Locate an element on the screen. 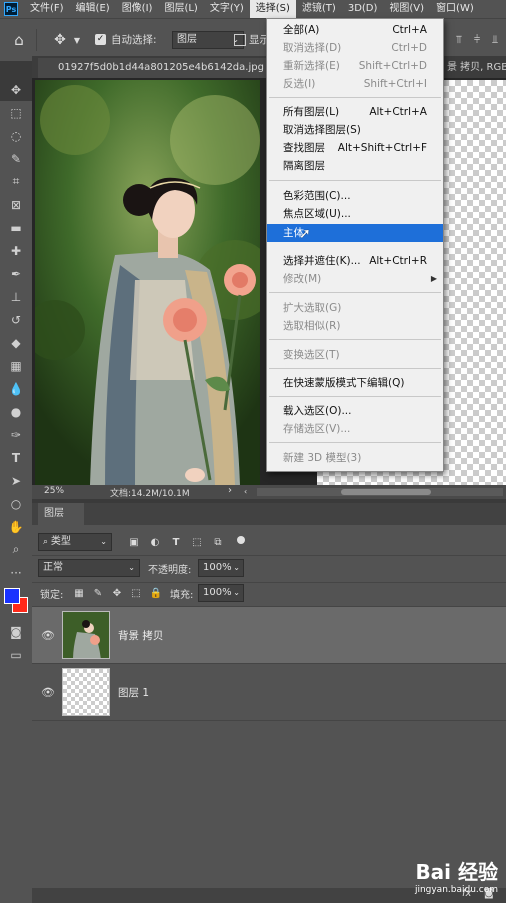  lock-transparent-icon: ▦ is located at coordinates (79, 593).